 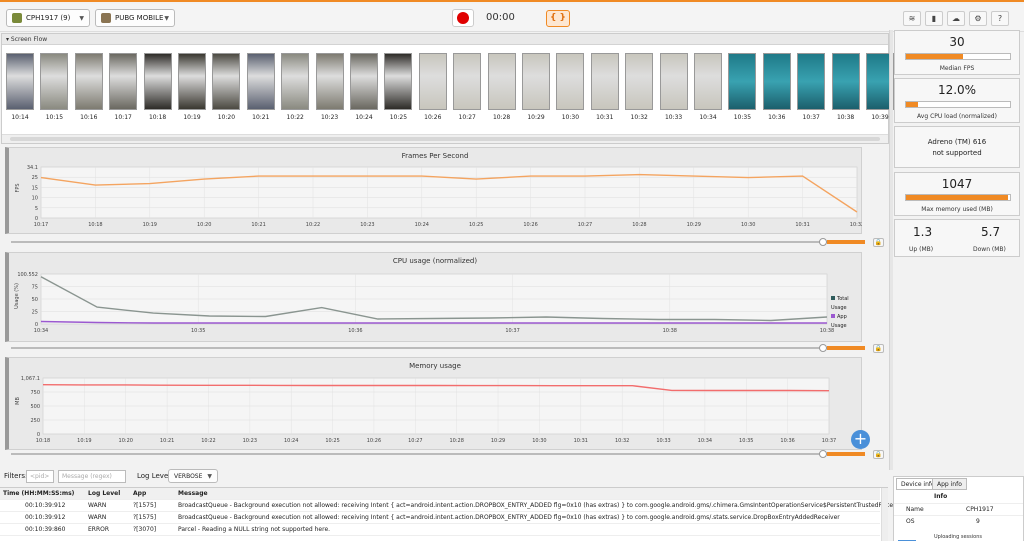 What do you see at coordinates (846, 322) in the screenshot?
I see `legend-item-app: App Usage` at bounding box center [846, 322].